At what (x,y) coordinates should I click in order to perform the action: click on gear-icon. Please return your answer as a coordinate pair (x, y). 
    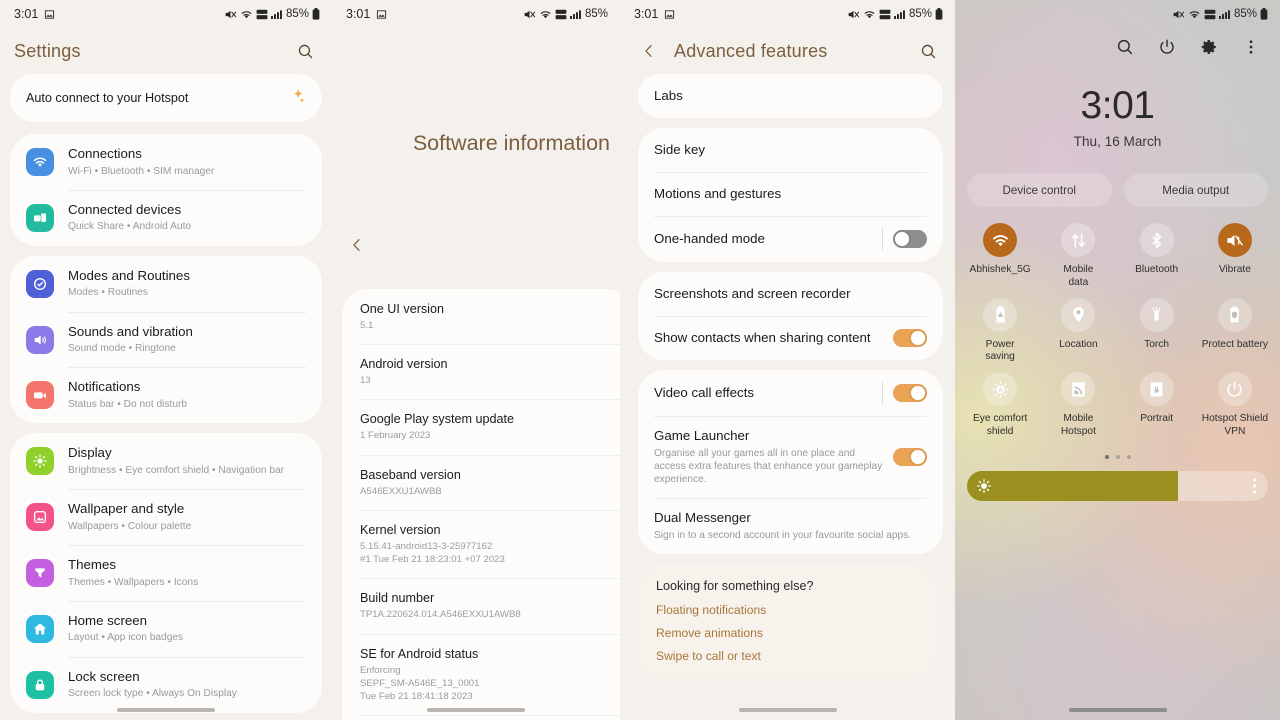
    Looking at the image, I should click on (1209, 47).